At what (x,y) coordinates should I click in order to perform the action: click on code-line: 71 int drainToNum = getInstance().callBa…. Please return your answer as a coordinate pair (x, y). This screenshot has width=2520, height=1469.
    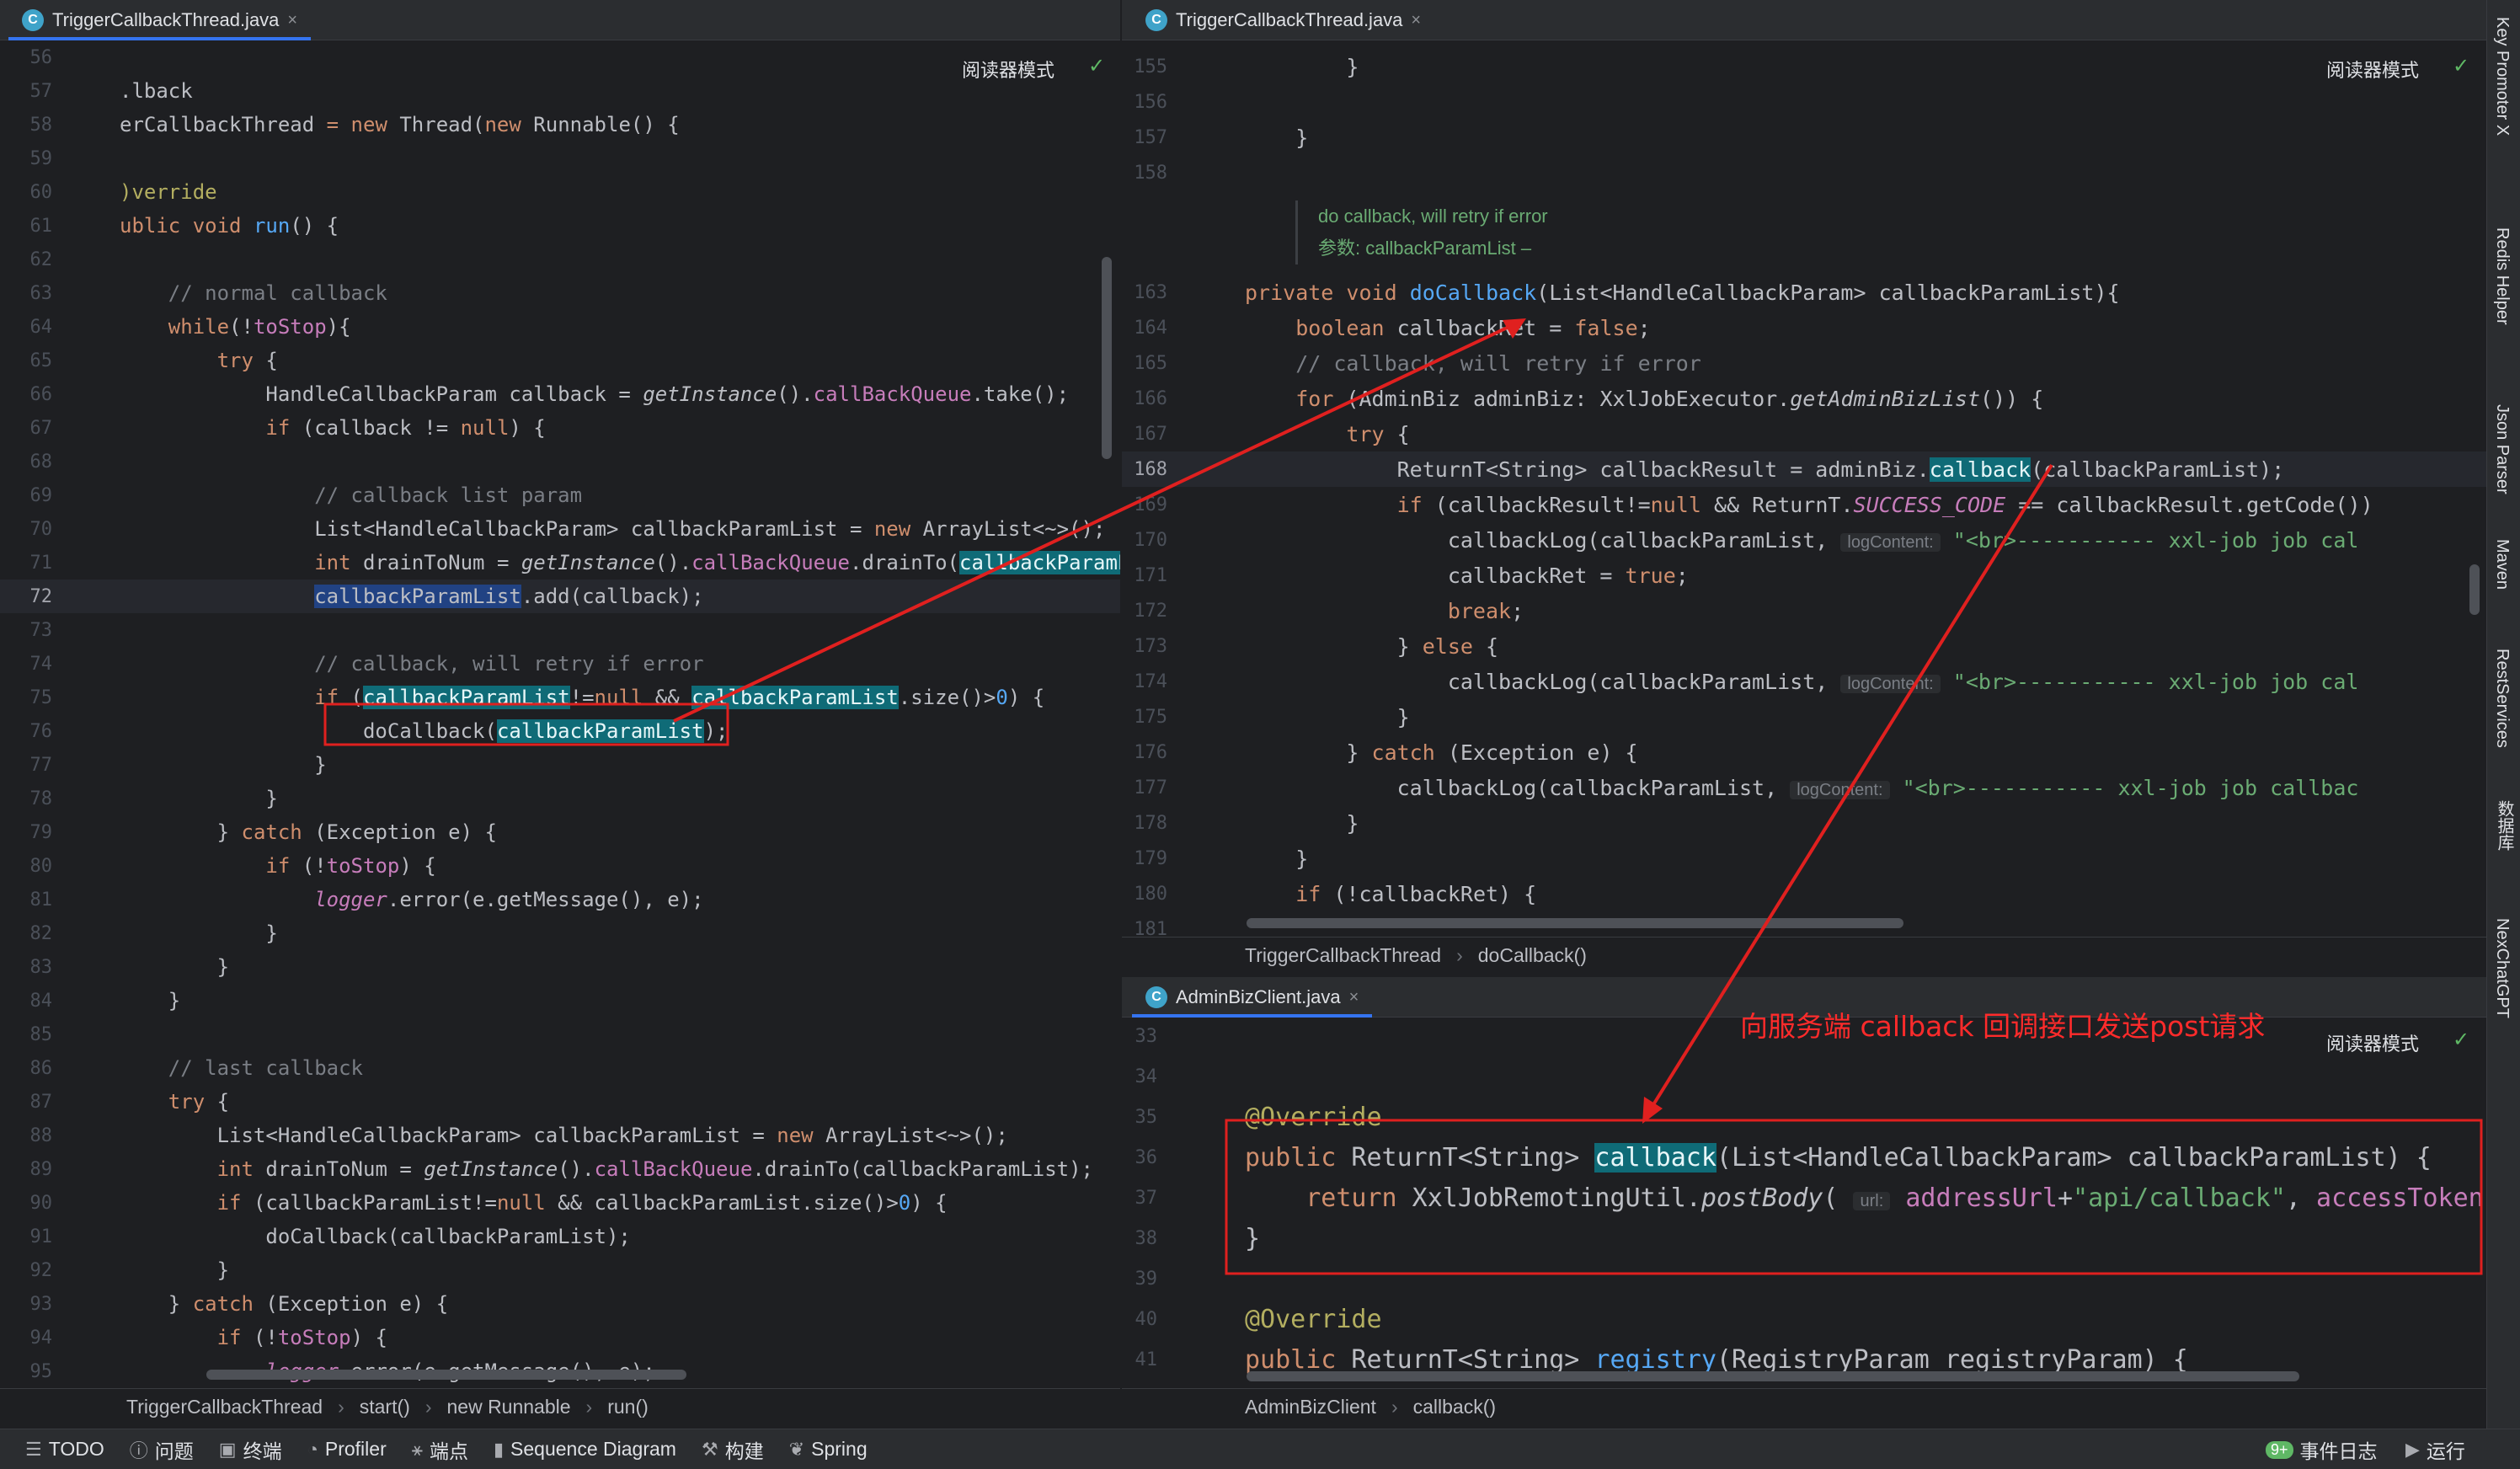
    Looking at the image, I should click on (560, 563).